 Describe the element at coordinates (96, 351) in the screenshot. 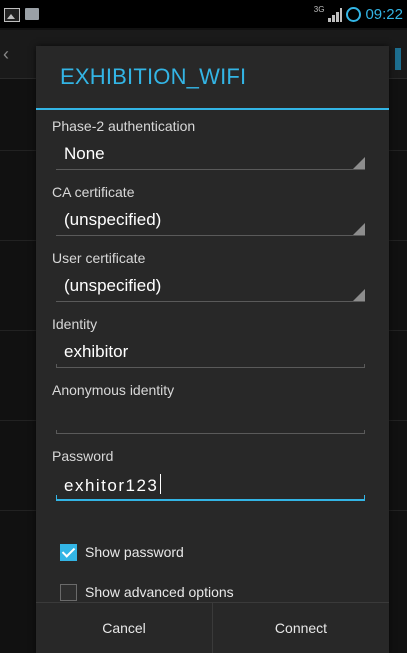

I see `identity-value: exhibitor` at that location.